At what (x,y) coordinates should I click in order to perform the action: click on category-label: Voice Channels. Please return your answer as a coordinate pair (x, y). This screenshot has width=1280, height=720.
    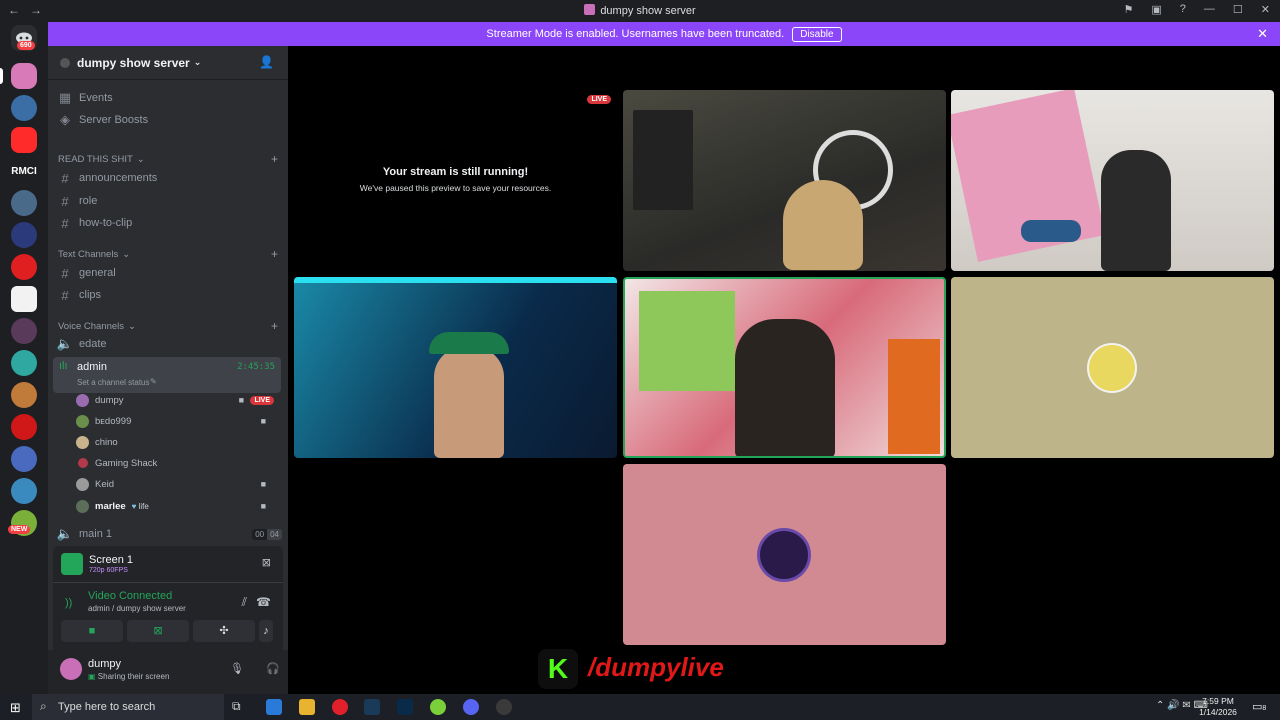
    Looking at the image, I should click on (91, 326).